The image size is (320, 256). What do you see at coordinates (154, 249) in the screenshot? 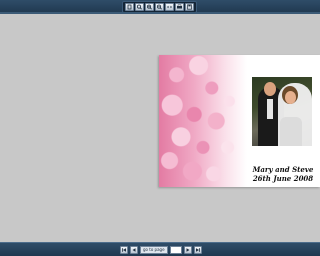
I see `go-to-page-label: go to page` at bounding box center [154, 249].